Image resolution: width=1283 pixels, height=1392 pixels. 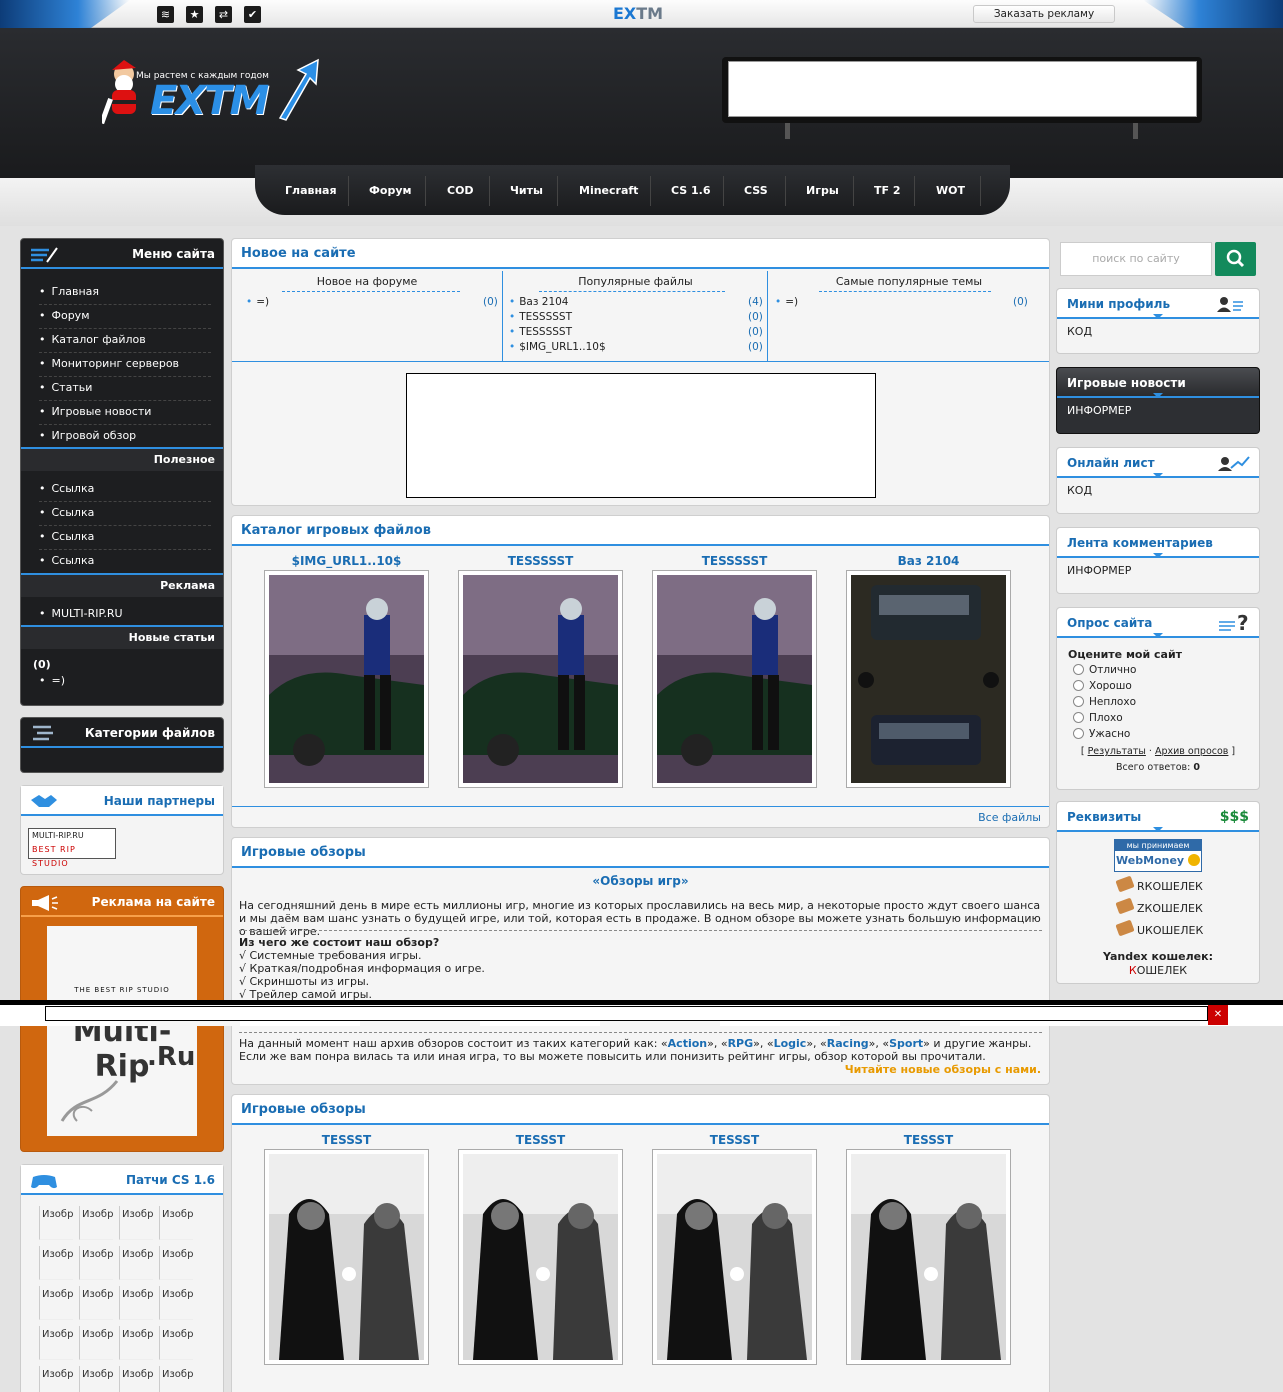 What do you see at coordinates (346, 562) in the screenshot?
I see `catalog-item-title: $IMG_URL1..10$` at bounding box center [346, 562].